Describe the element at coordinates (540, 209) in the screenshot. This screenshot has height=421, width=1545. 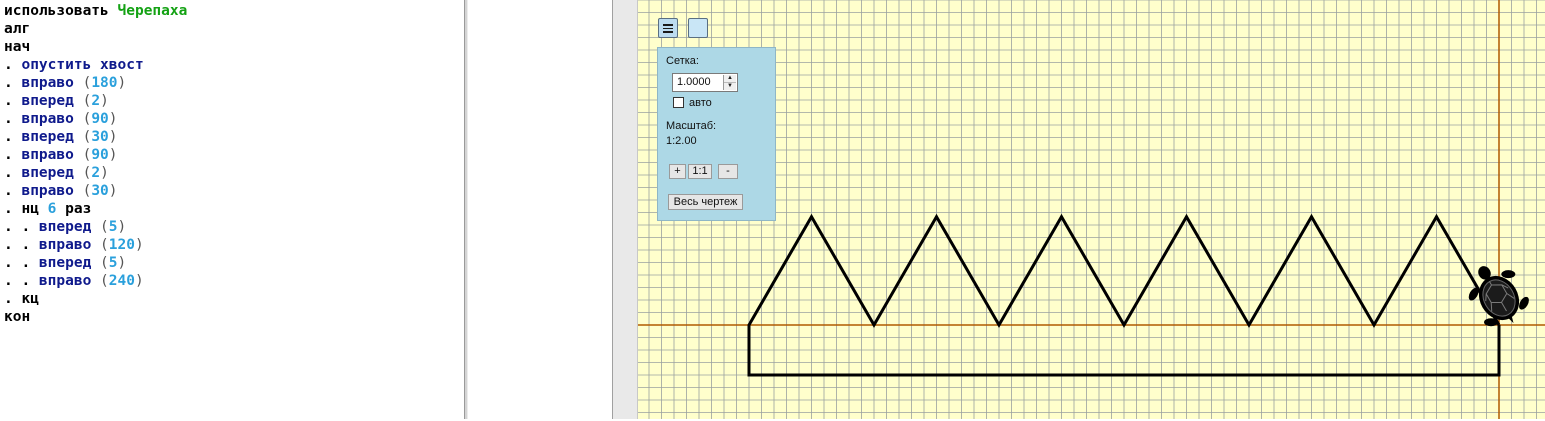
I see `output-margin-pane` at that location.